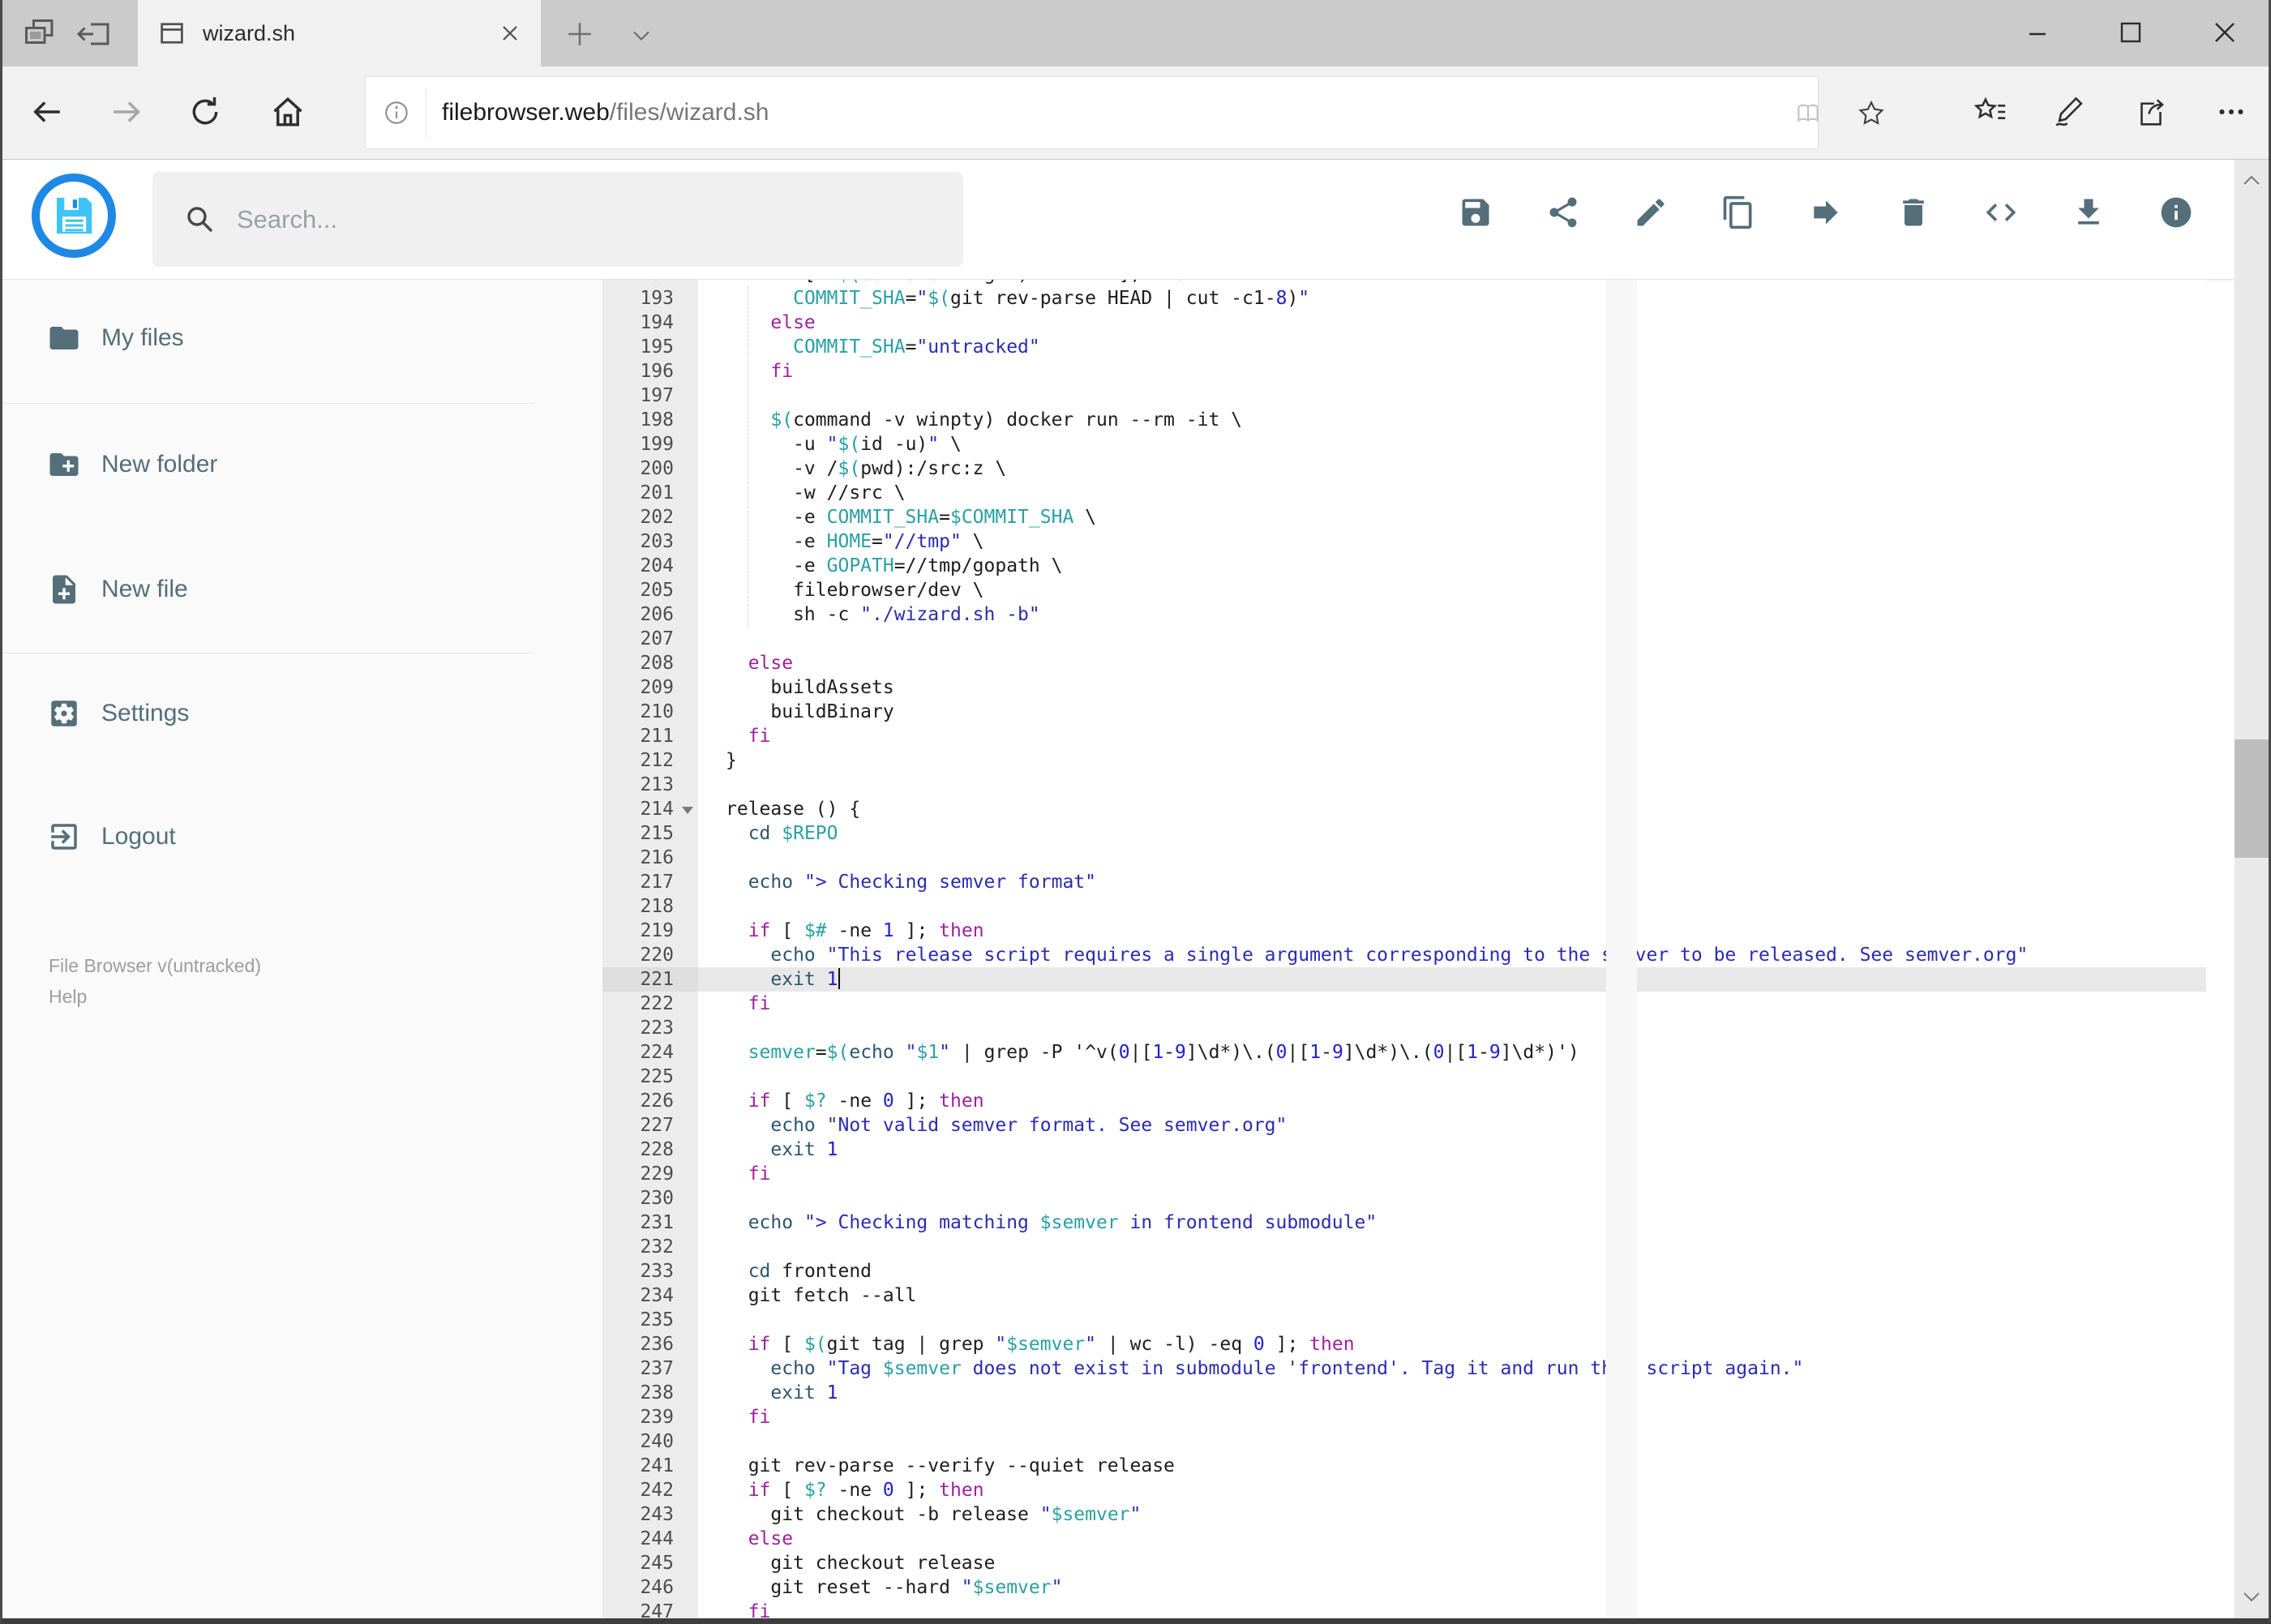  Describe the element at coordinates (1452, 760) in the screenshot. I see `code-line: }` at that location.